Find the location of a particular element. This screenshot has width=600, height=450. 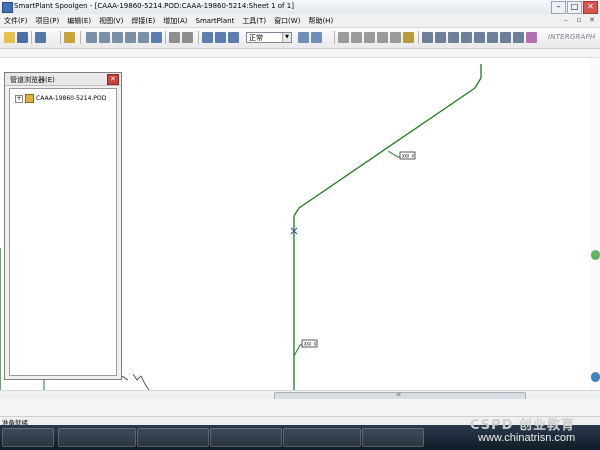

pan-icon is located at coordinates (156, 37).